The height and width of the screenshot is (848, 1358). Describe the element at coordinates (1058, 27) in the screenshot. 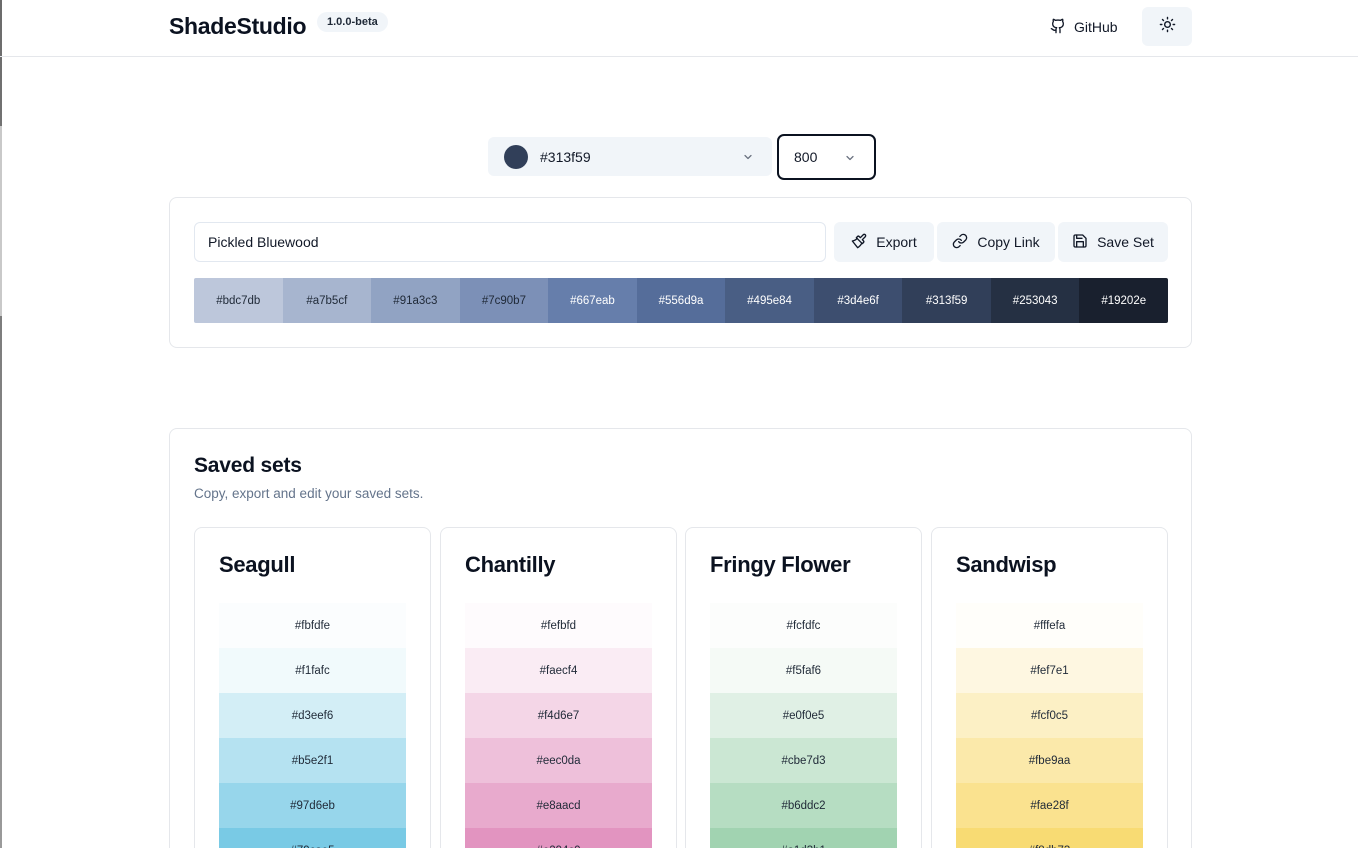

I see `github-icon` at that location.